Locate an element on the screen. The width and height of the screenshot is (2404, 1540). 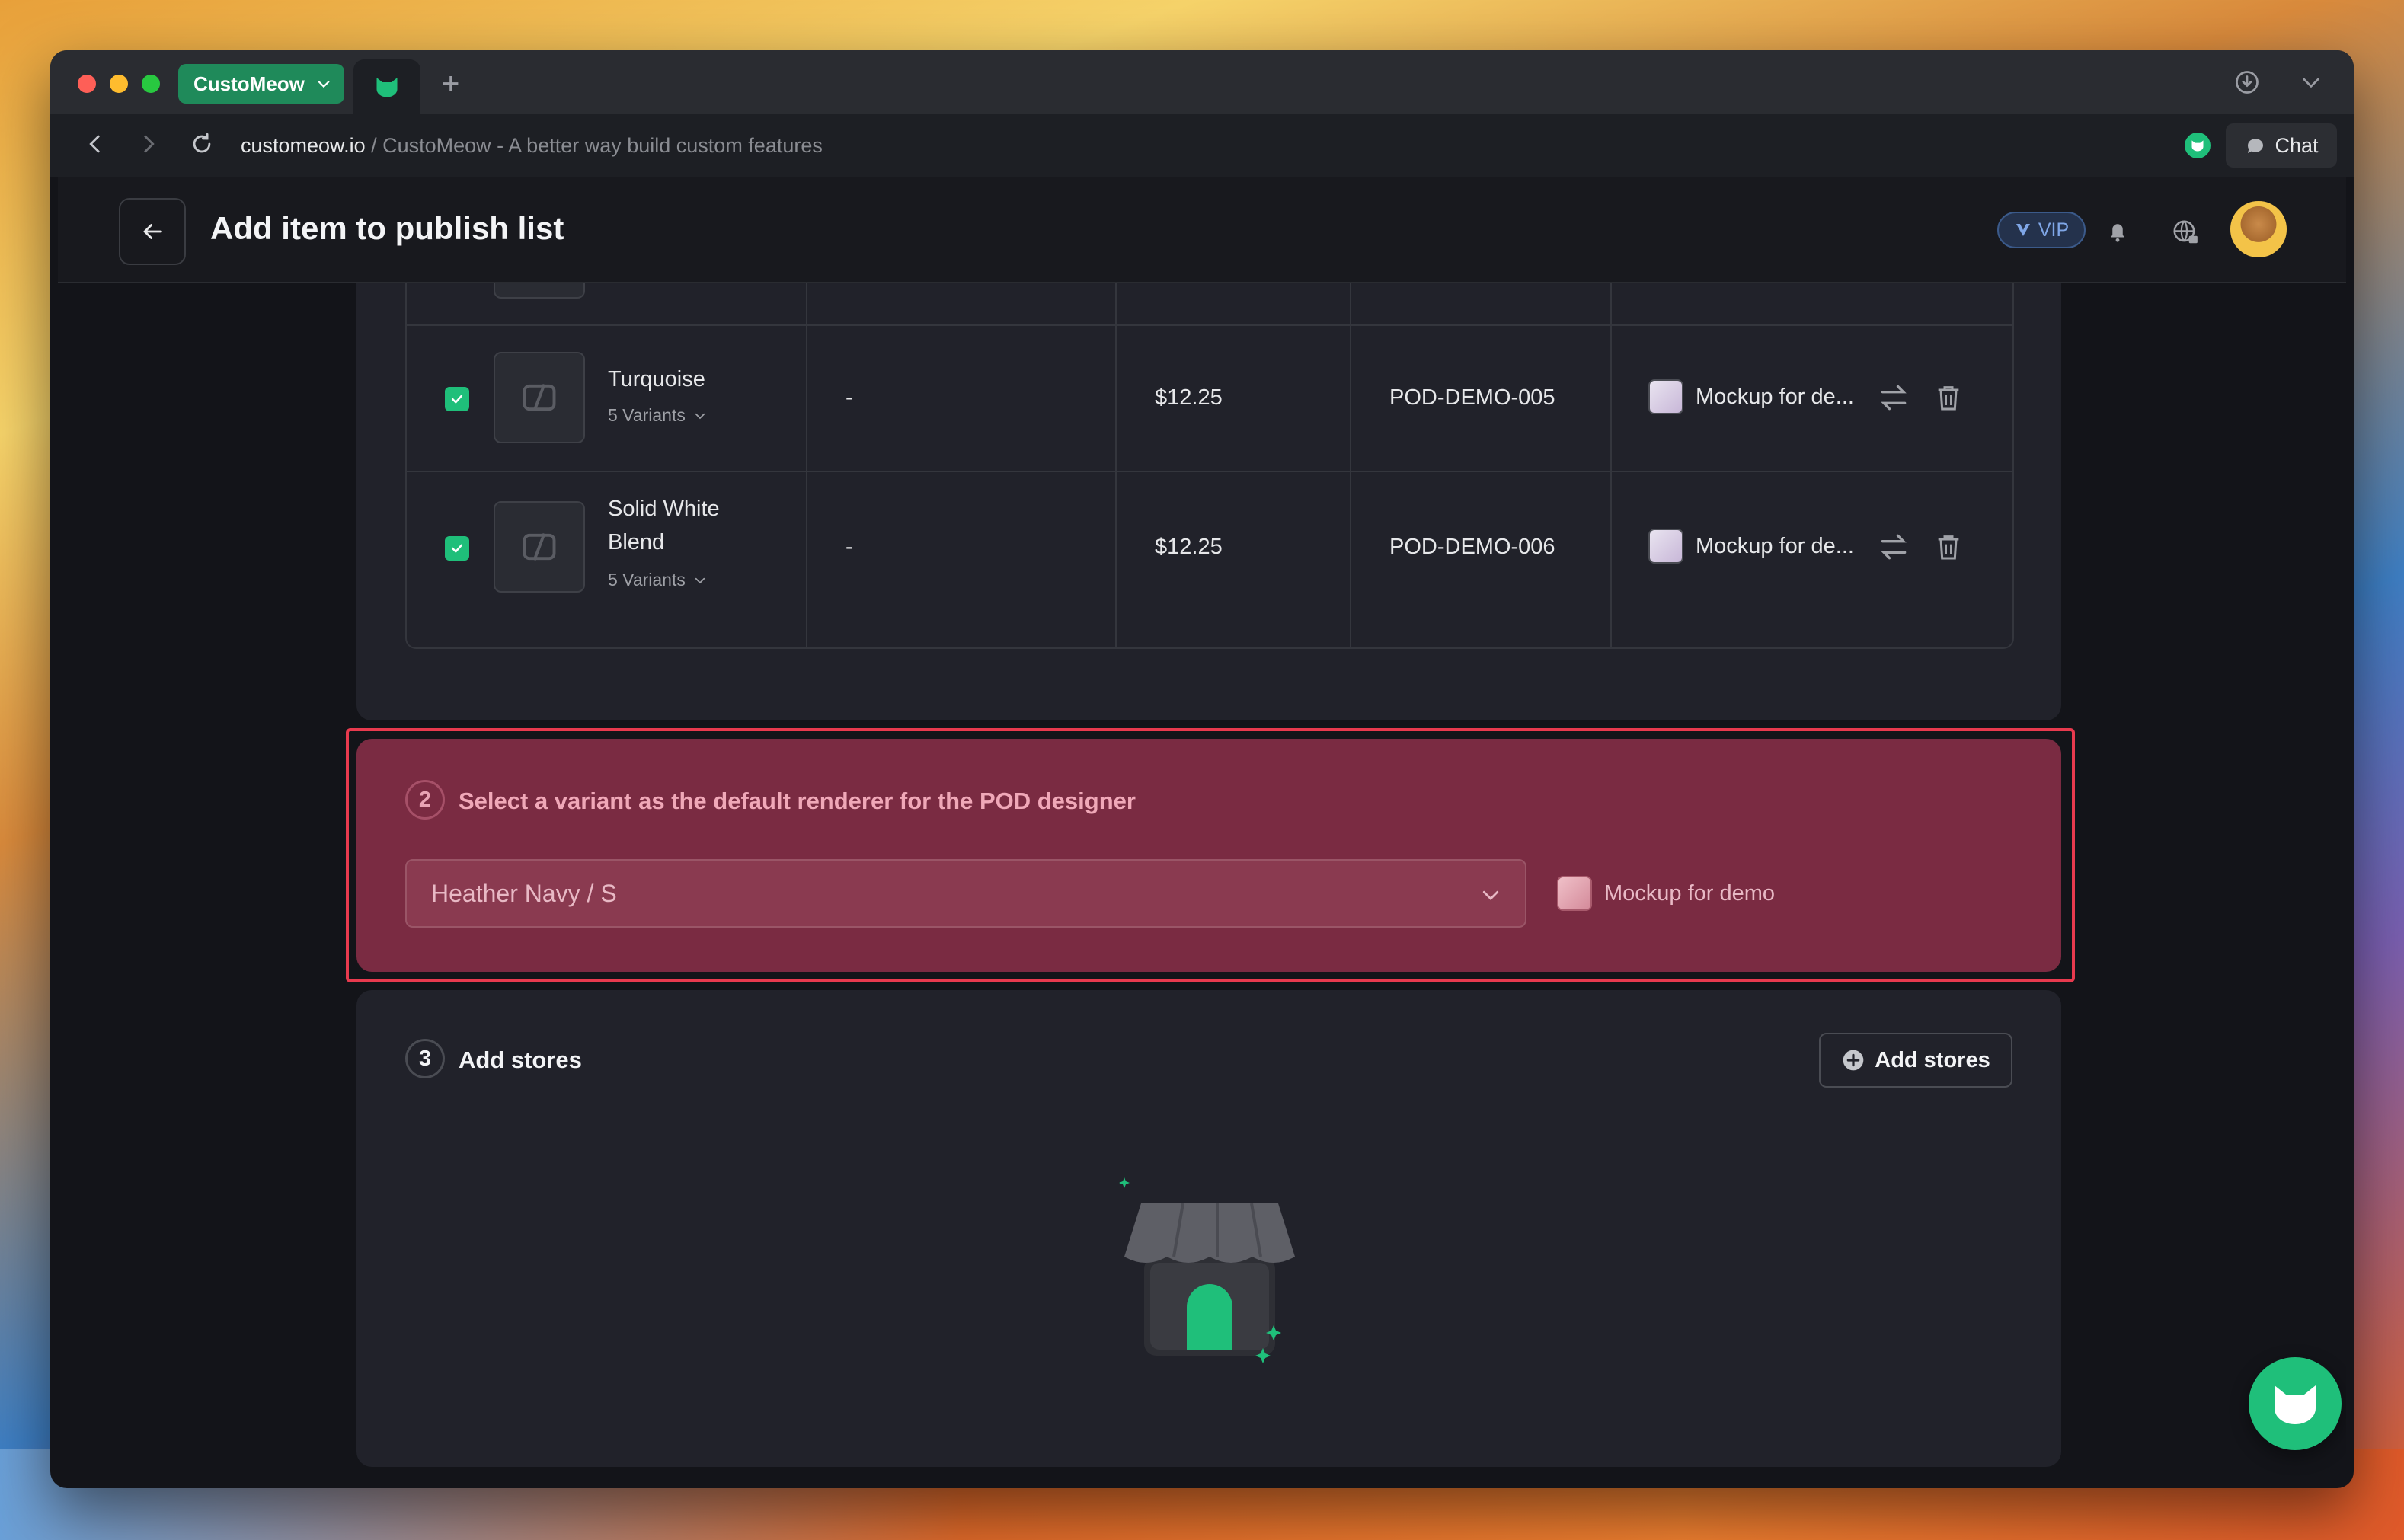
globe-icon is located at coordinates (2185, 234).